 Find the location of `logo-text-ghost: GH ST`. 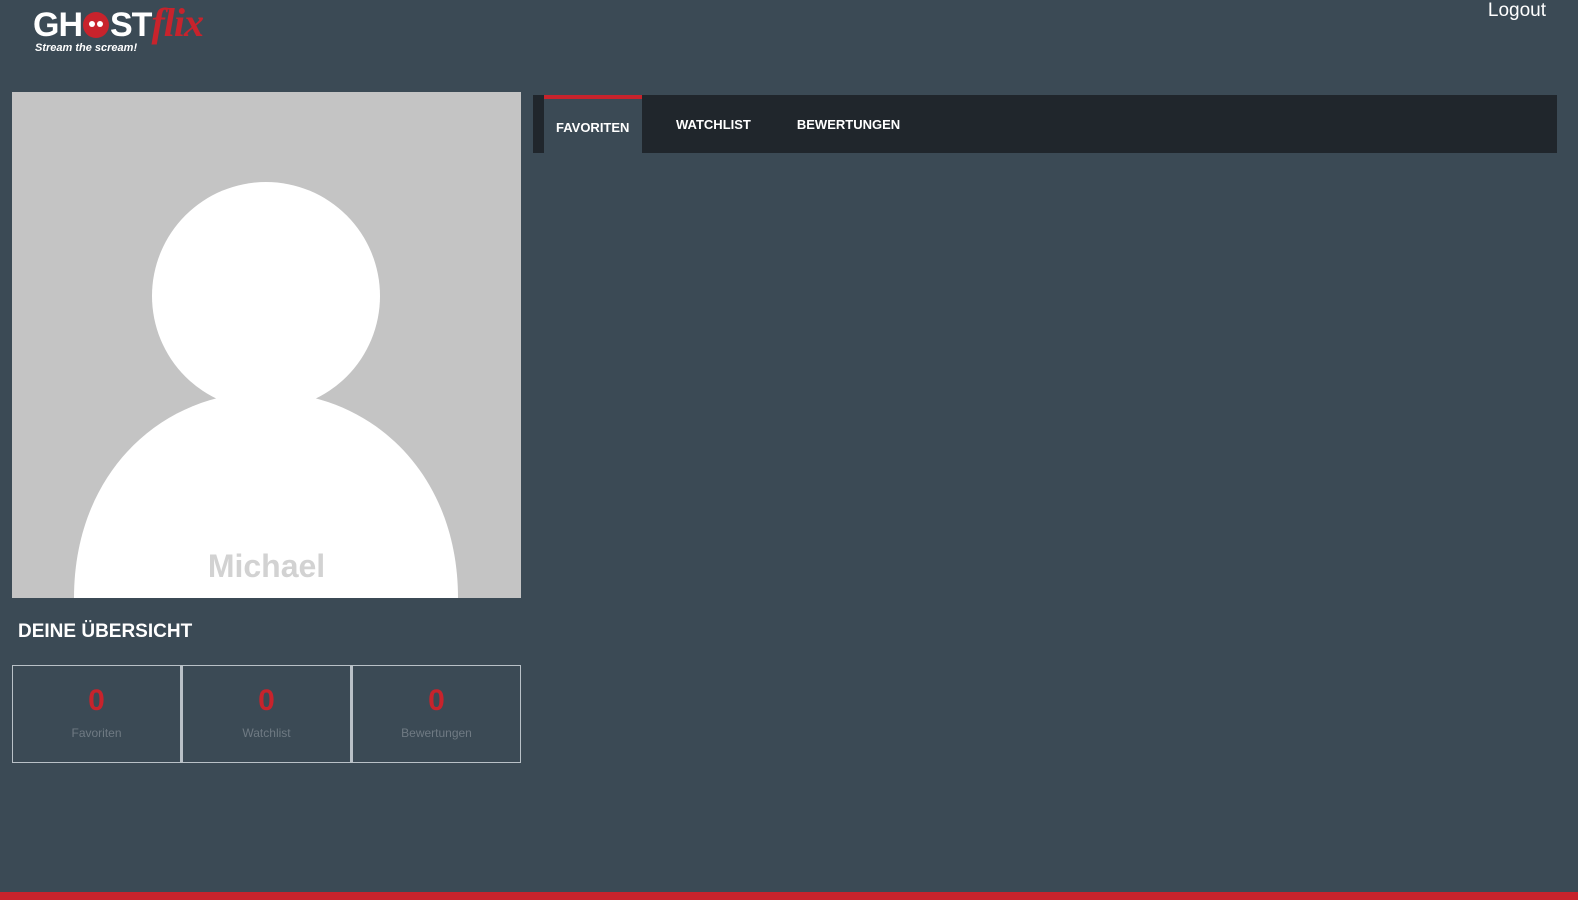

logo-text-ghost: GH ST is located at coordinates (92, 25).